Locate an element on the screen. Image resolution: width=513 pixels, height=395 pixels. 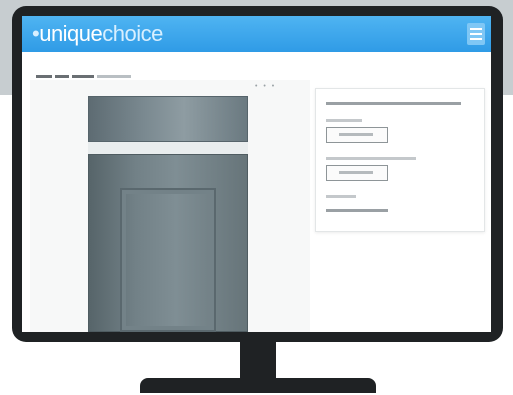
gallery-indicator: • • • is located at coordinates (265, 86).